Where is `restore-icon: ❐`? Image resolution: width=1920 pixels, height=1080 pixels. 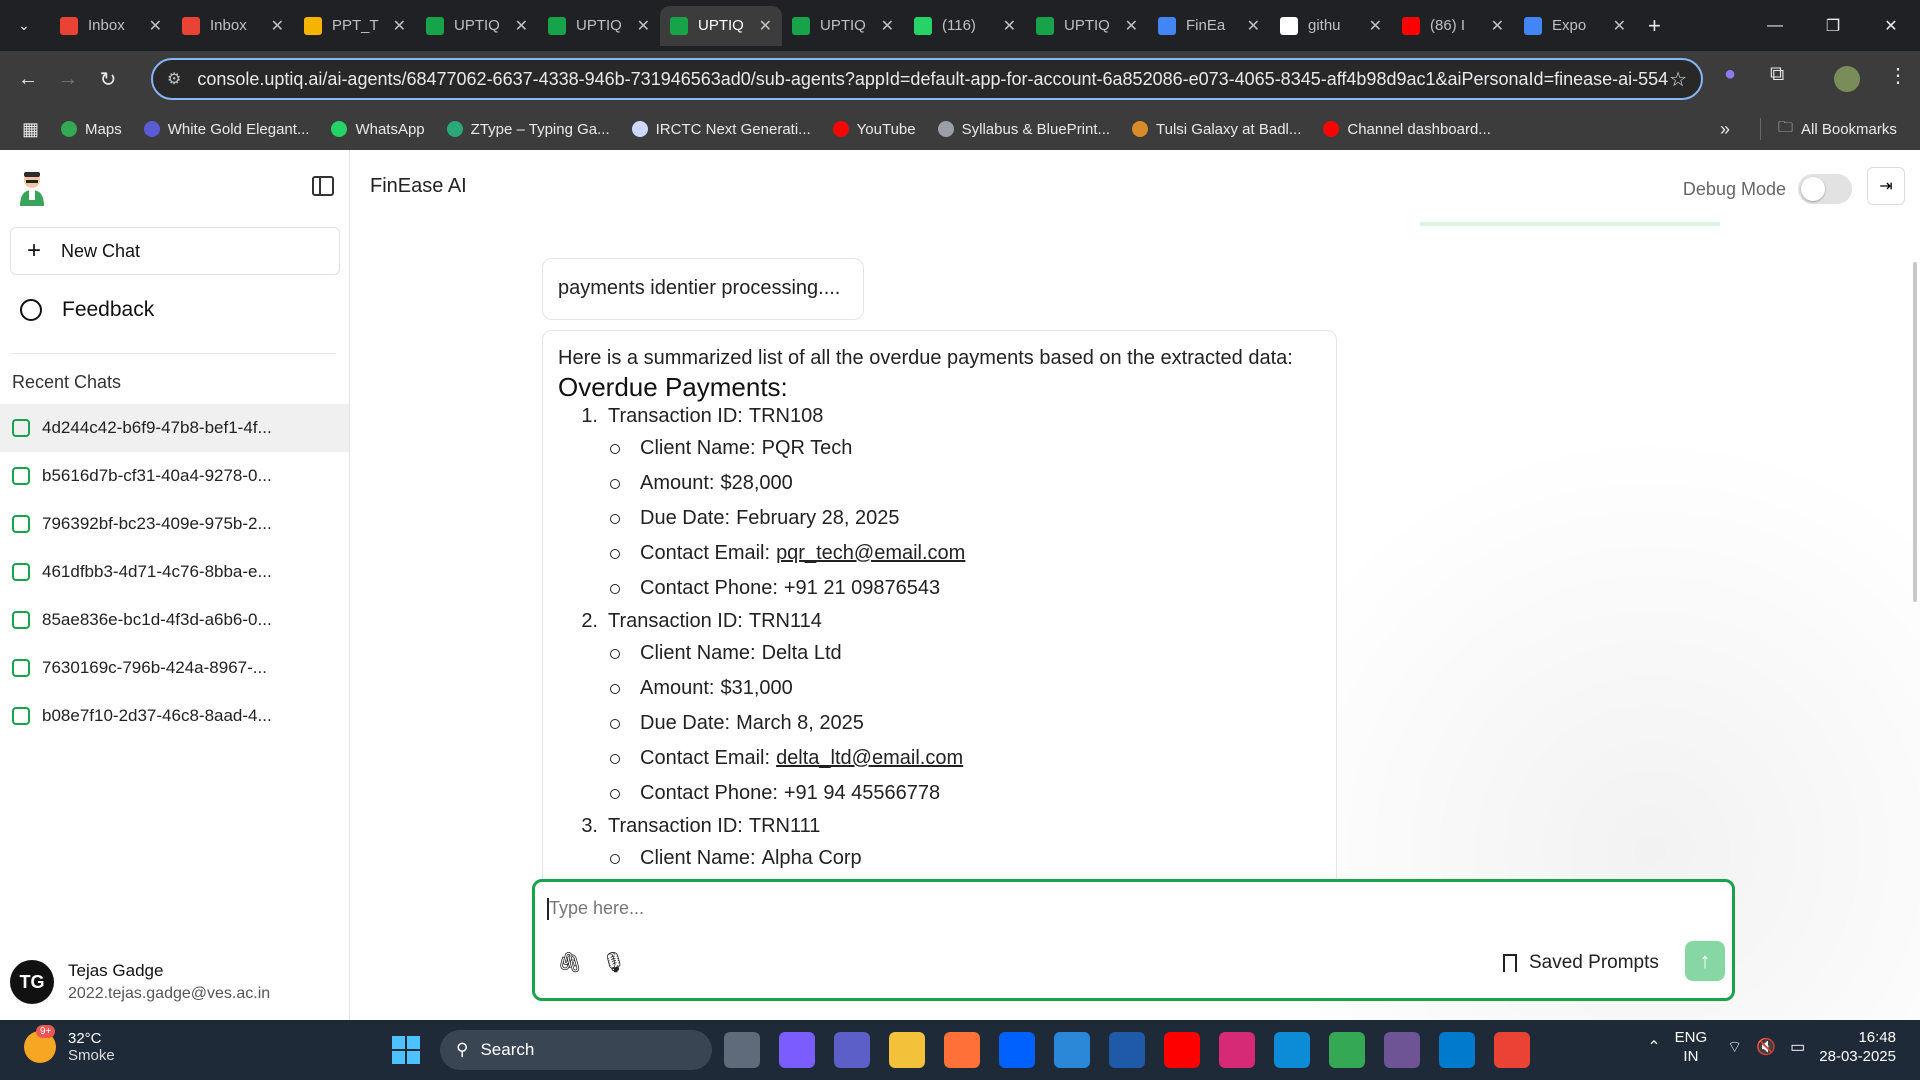 restore-icon: ❐ is located at coordinates (1833, 25).